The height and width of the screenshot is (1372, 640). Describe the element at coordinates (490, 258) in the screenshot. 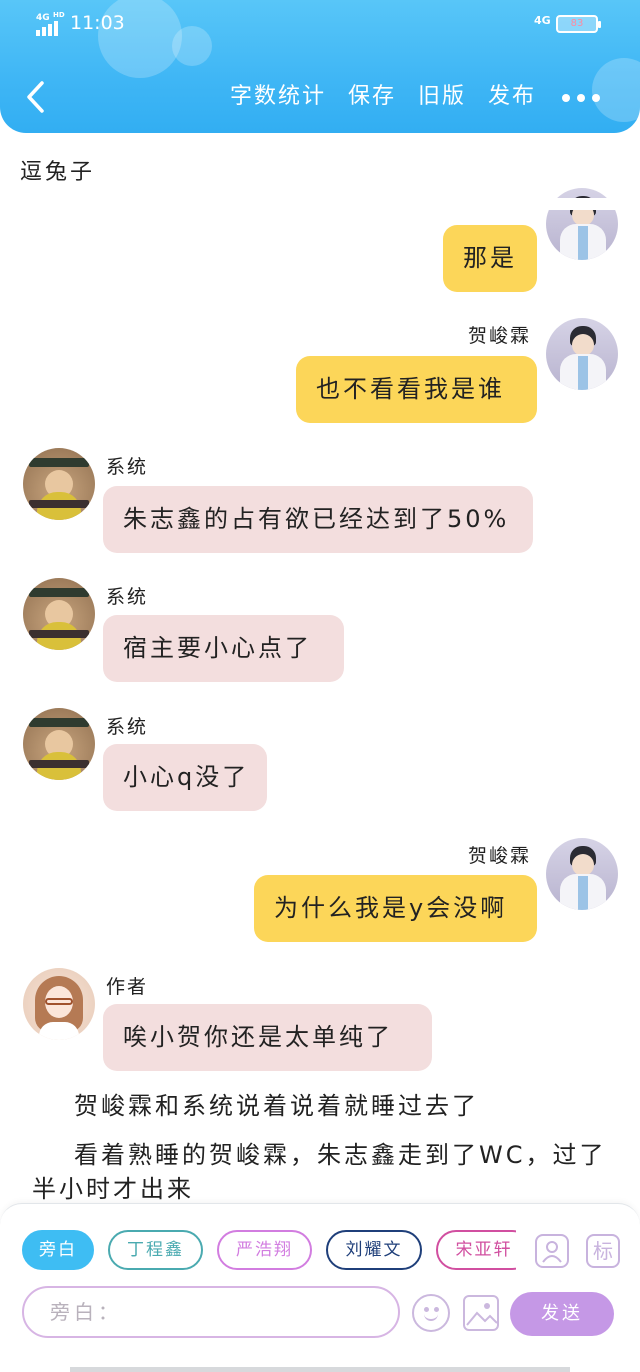

I see `chat-bubble: 那是` at that location.